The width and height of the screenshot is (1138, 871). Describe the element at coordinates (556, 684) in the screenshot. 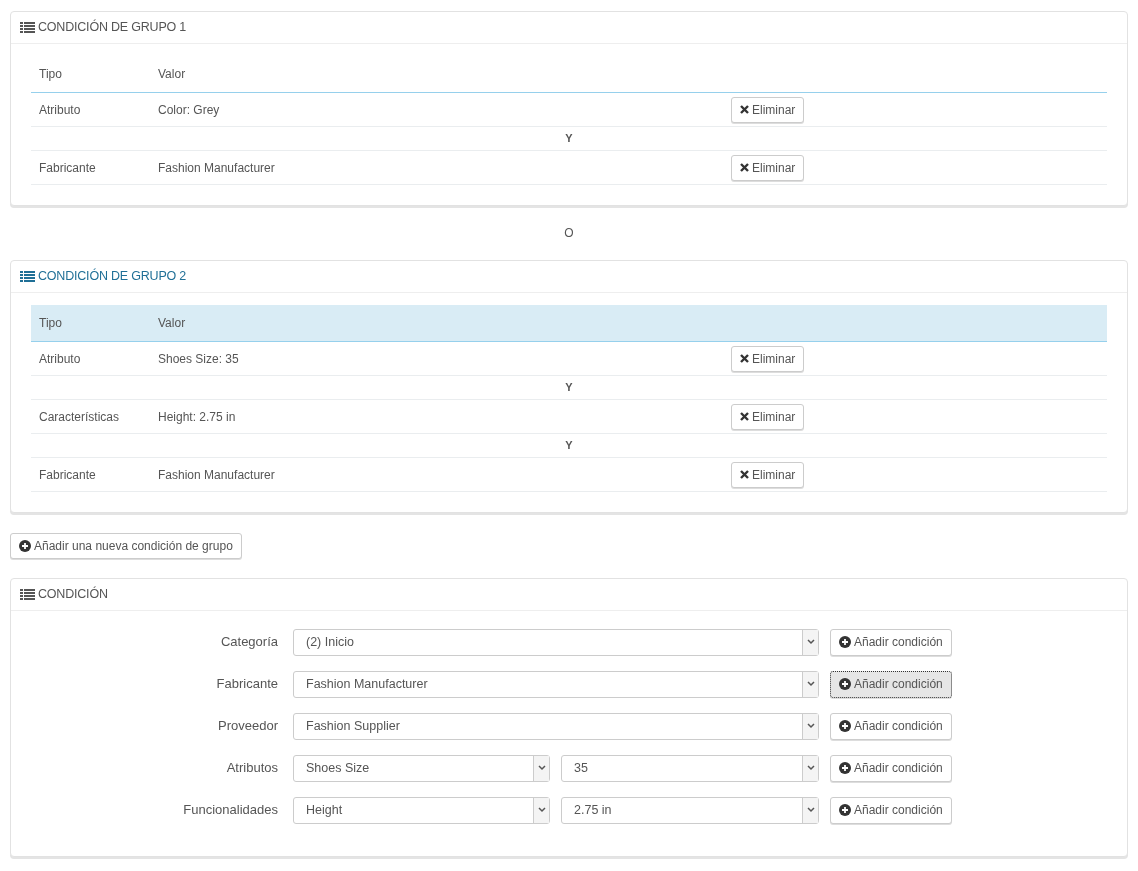

I see `select-field: Fashion Manufacturer` at that location.